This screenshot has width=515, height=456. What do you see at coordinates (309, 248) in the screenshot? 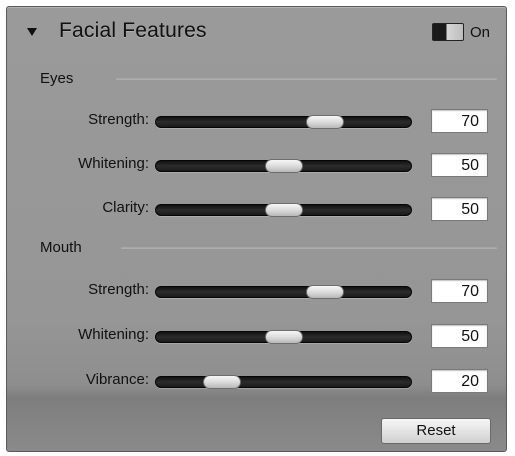
I see `section-divider-mouth` at bounding box center [309, 248].